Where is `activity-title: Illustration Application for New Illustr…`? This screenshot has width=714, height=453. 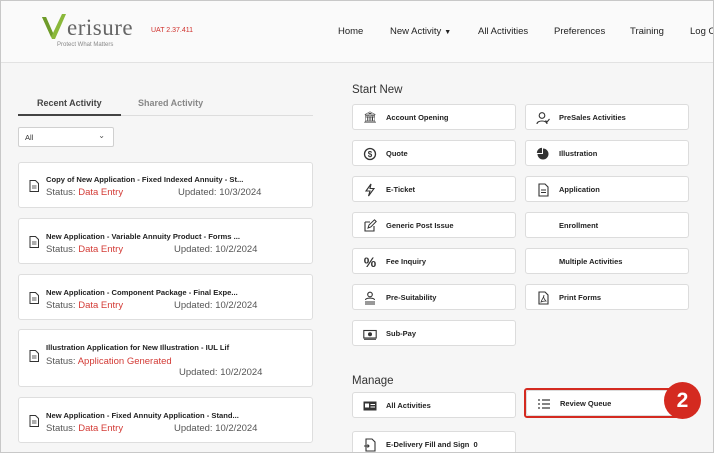
activity-title: Illustration Application for New Illustr… is located at coordinates (138, 347).